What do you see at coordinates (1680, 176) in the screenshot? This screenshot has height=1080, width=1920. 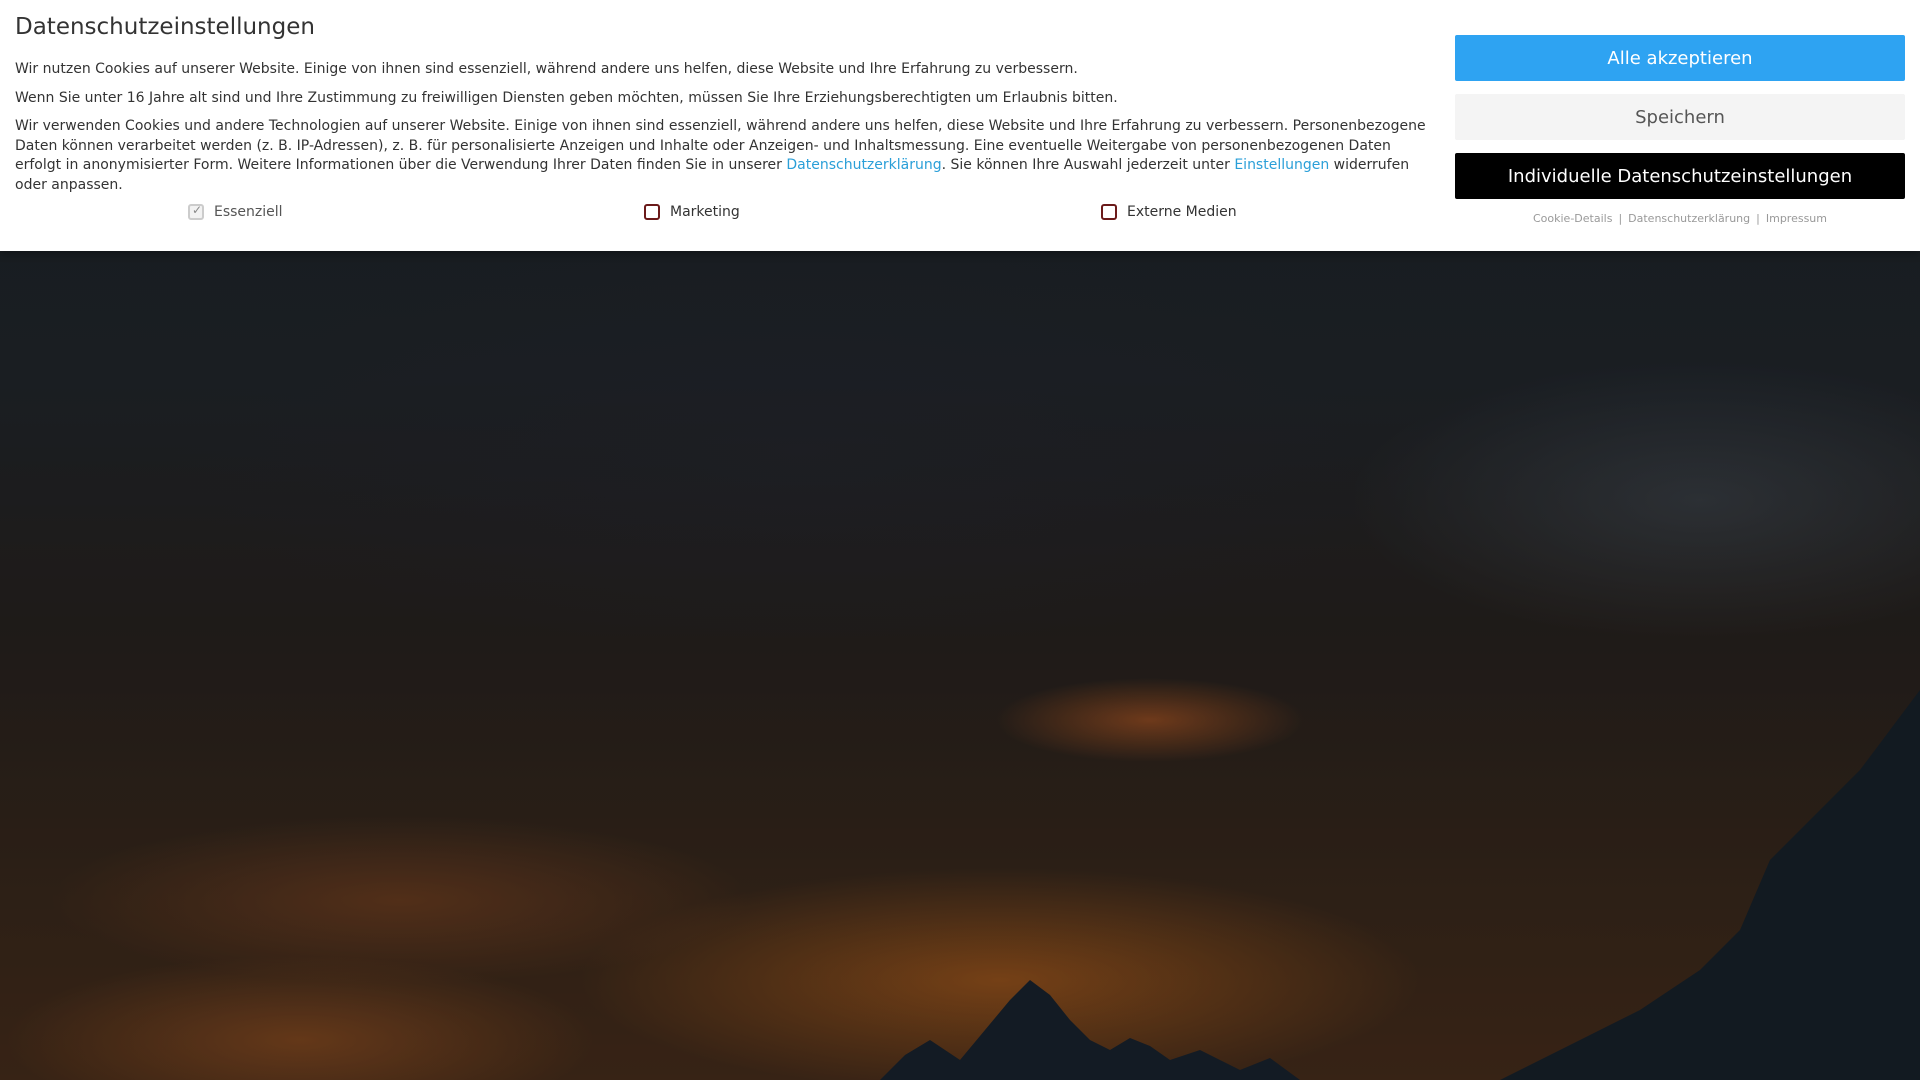 I see `individual-settings-button: Individuelle Datenschutzeinstellungen` at bounding box center [1680, 176].